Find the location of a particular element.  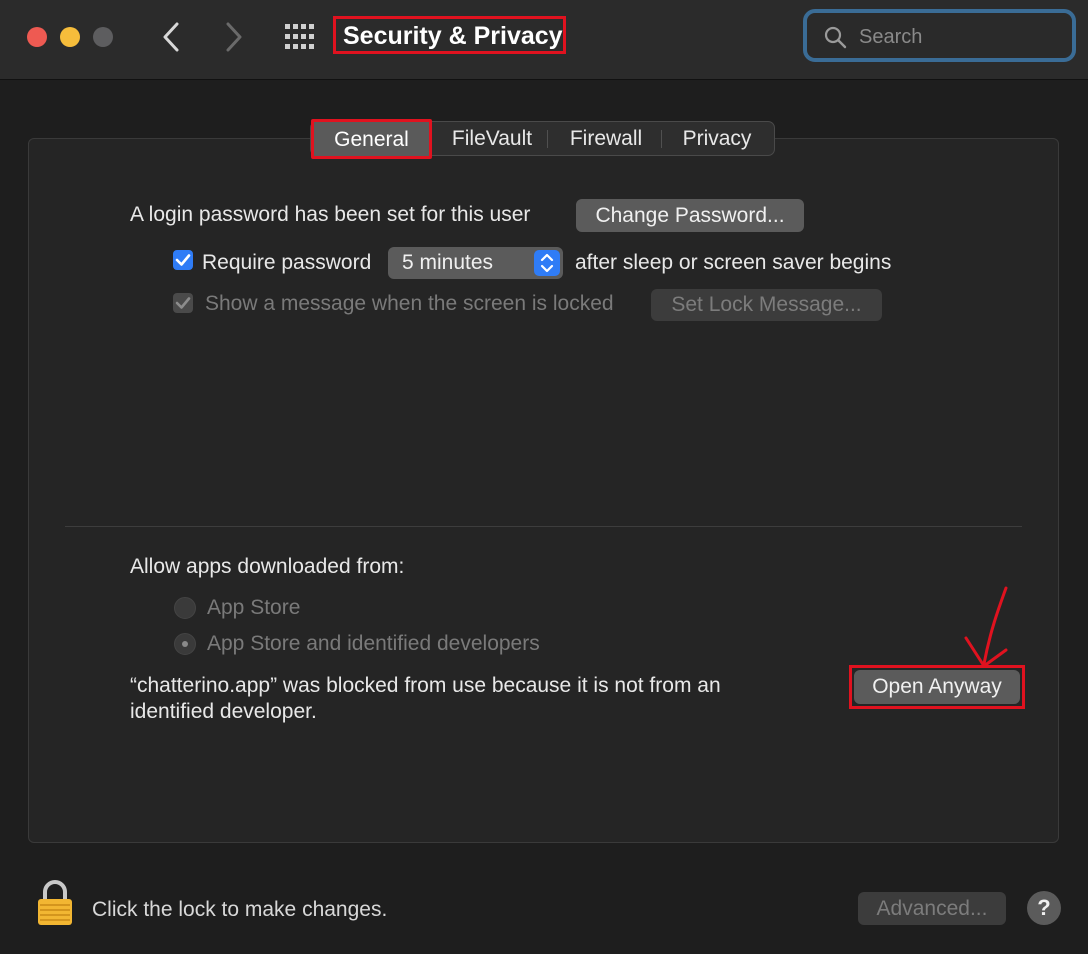

show-all-button is located at coordinates (300, 37).